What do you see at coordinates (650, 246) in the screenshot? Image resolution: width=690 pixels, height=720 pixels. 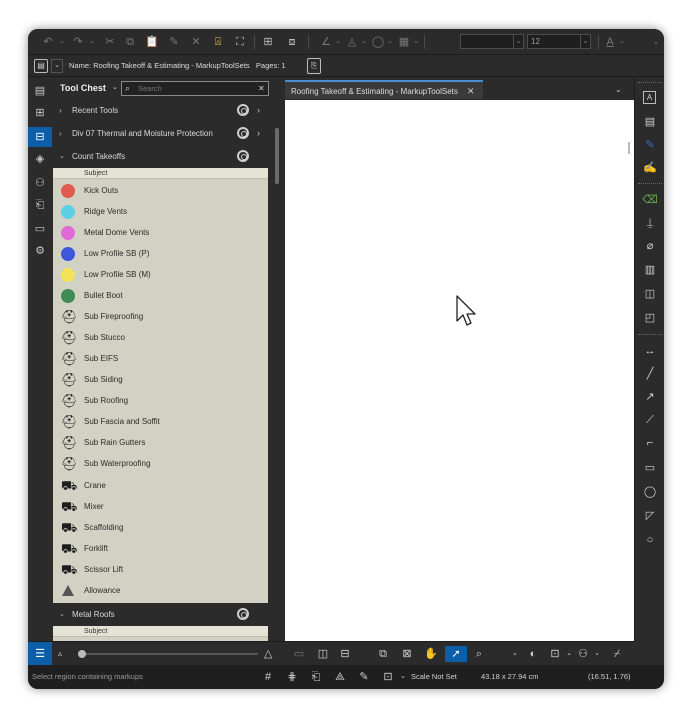 I see `attachment-icon: ⌀` at bounding box center [650, 246].